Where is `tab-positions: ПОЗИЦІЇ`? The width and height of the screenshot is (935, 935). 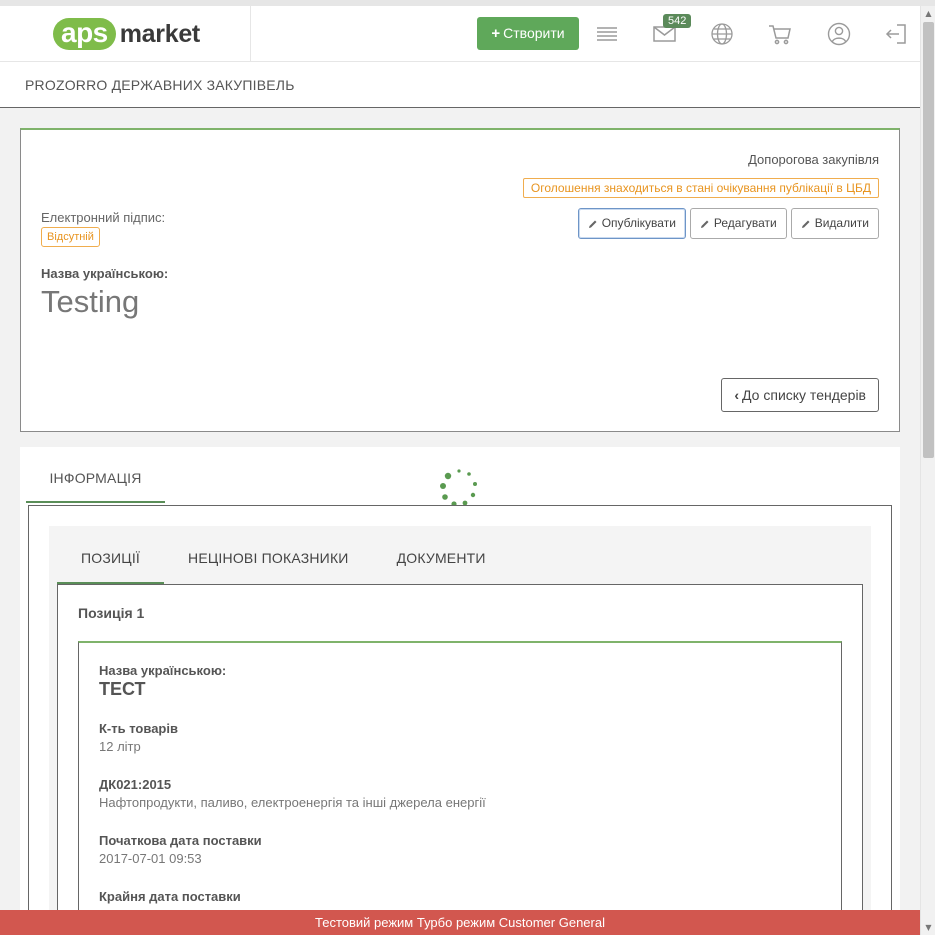 tab-positions: ПОЗИЦІЇ is located at coordinates (111, 560).